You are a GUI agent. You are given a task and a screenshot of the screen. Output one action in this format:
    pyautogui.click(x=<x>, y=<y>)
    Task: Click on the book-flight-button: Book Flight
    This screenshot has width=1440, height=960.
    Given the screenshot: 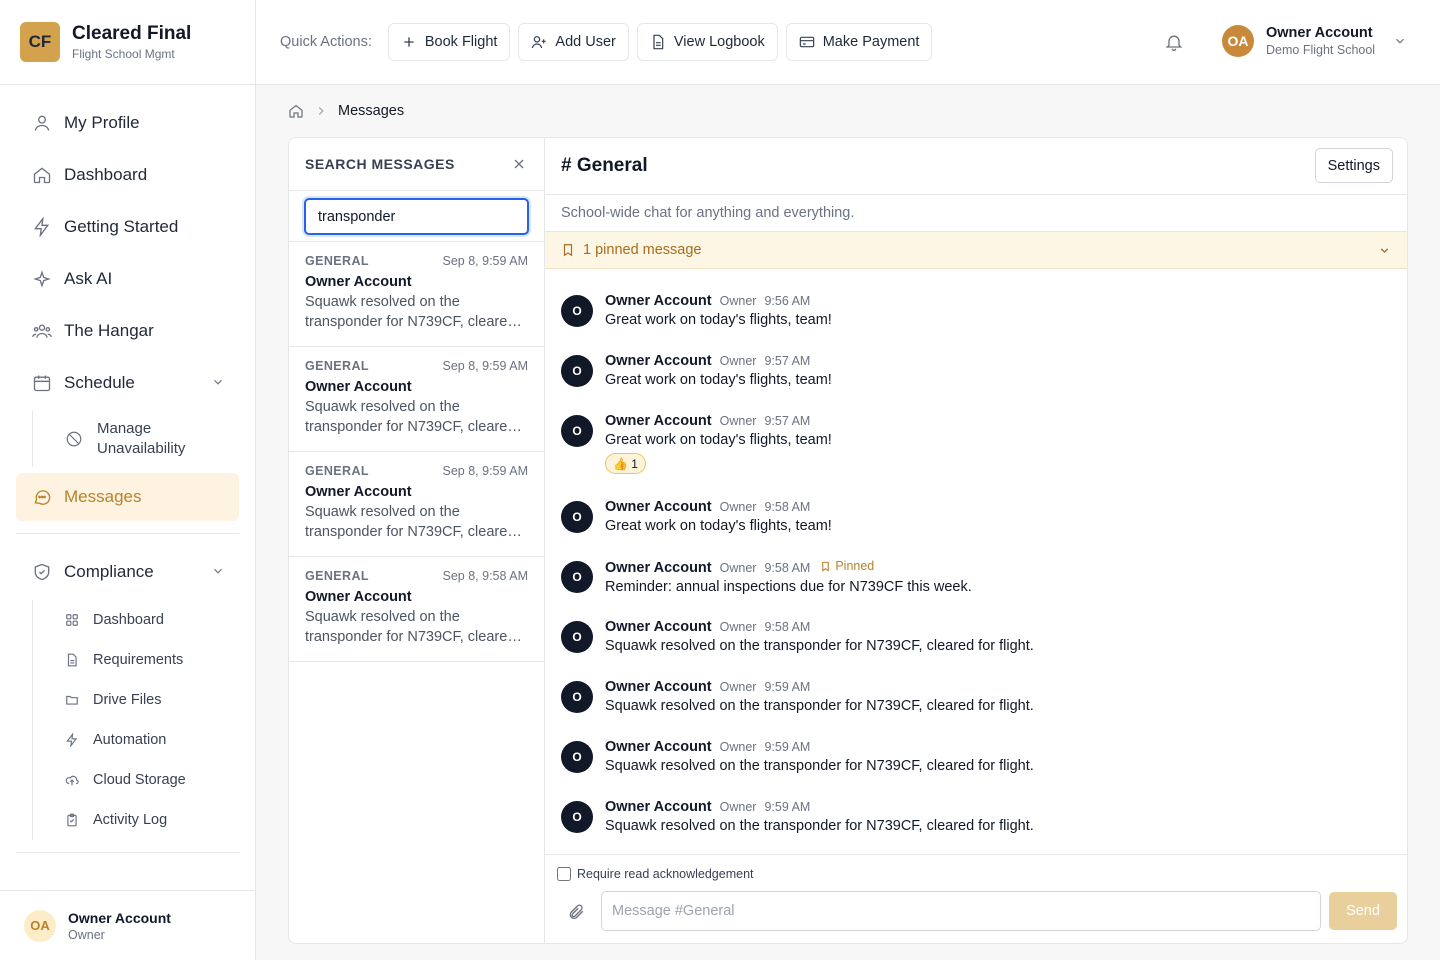 What is the action you would take?
    pyautogui.click(x=449, y=42)
    